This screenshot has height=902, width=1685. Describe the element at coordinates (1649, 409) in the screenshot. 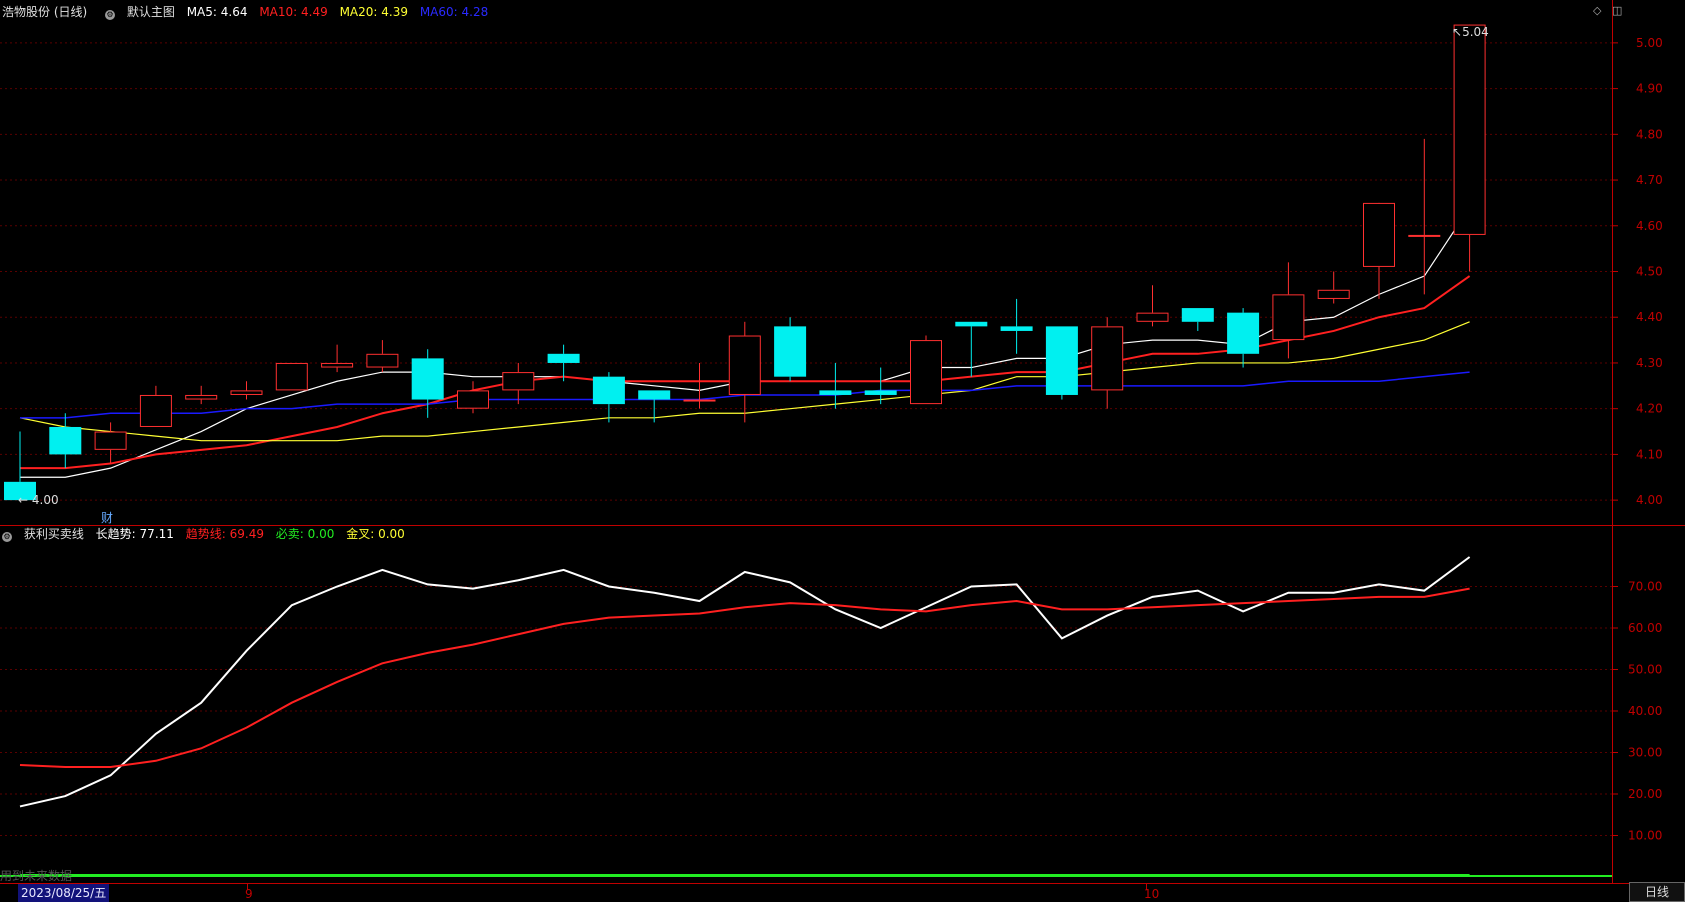

I see `price-tick-label: 4.20` at that location.